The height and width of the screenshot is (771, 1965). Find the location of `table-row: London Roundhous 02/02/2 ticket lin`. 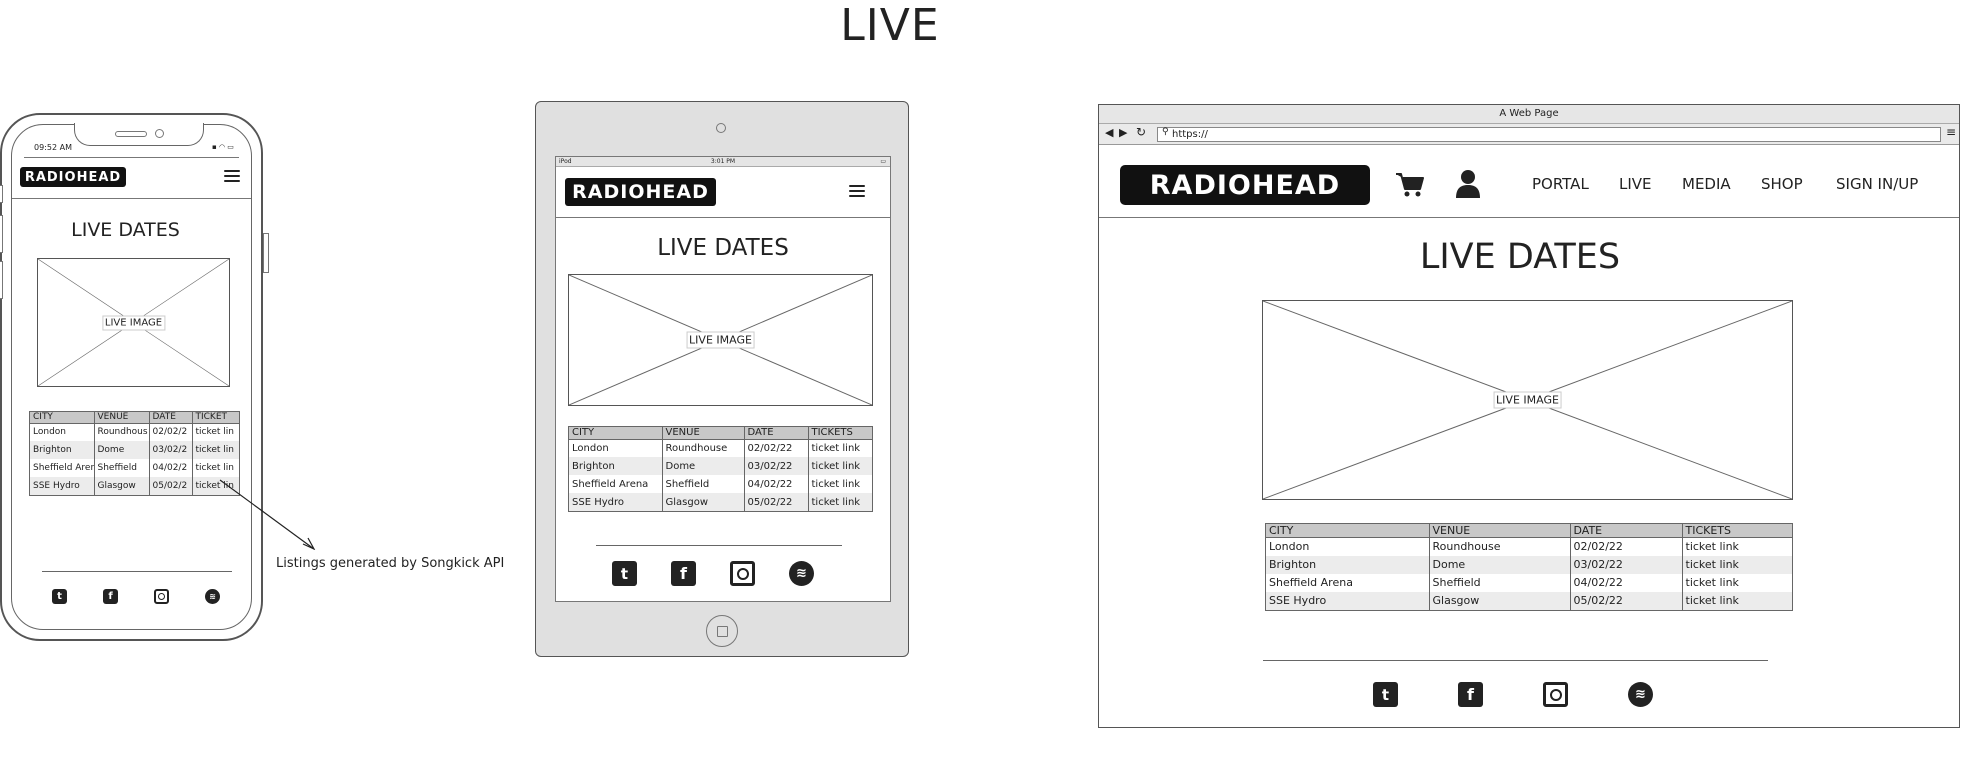

table-row: London Roundhous 02/02/2 ticket lin is located at coordinates (134, 432).